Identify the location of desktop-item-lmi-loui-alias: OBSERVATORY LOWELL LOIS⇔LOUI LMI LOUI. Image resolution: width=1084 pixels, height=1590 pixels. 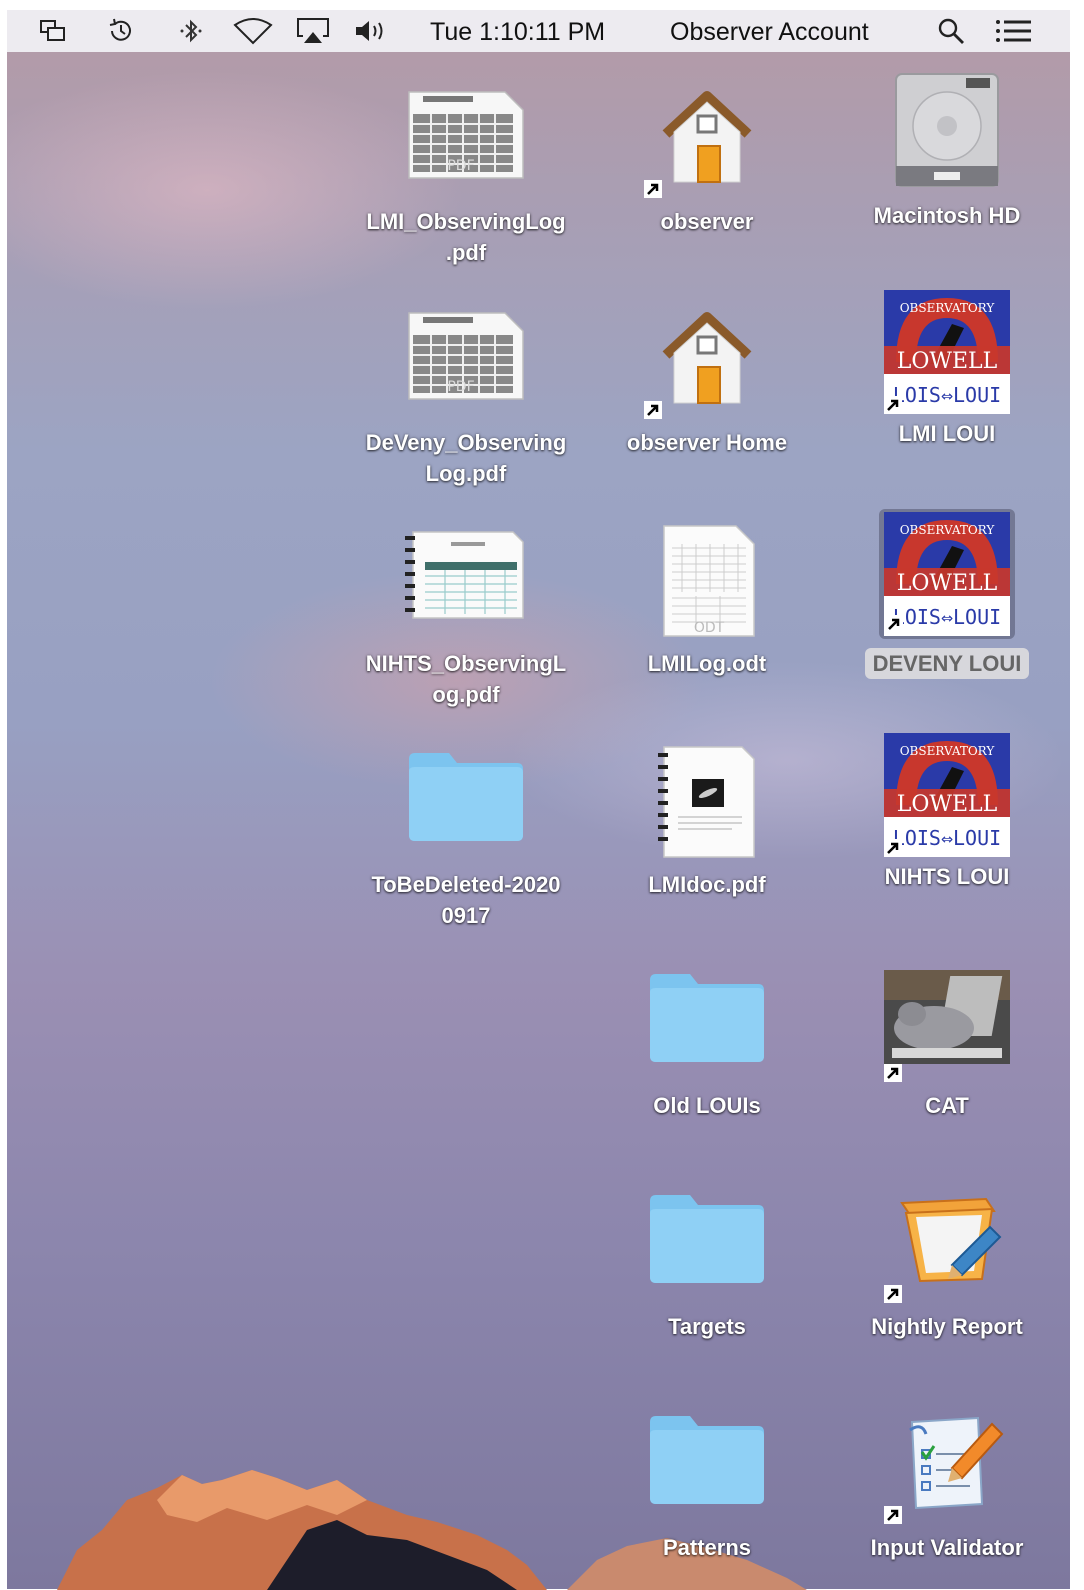
(947, 368).